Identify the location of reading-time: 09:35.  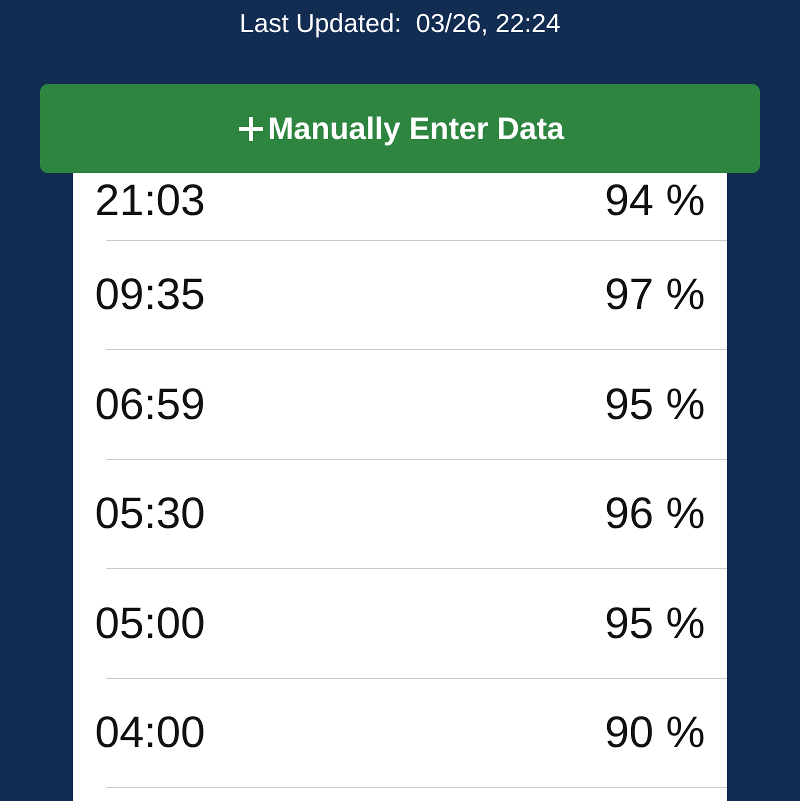
(150, 295).